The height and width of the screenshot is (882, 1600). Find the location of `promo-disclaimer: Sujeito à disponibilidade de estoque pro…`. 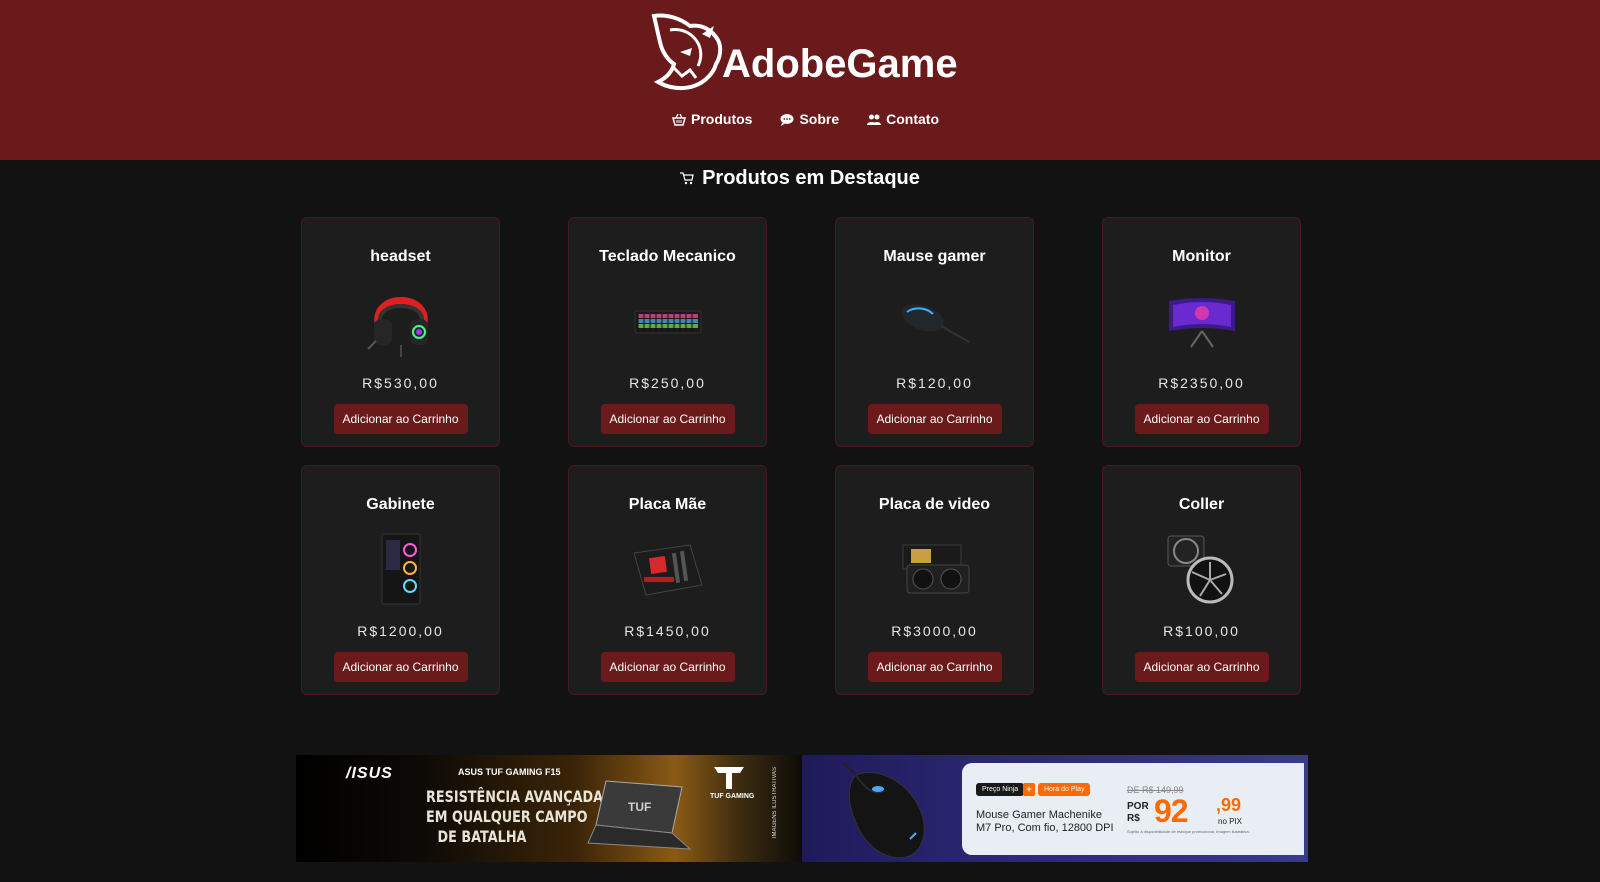

promo-disclaimer: Sujeito à disponibilidade de estoque pro… is located at coordinates (1188, 831).